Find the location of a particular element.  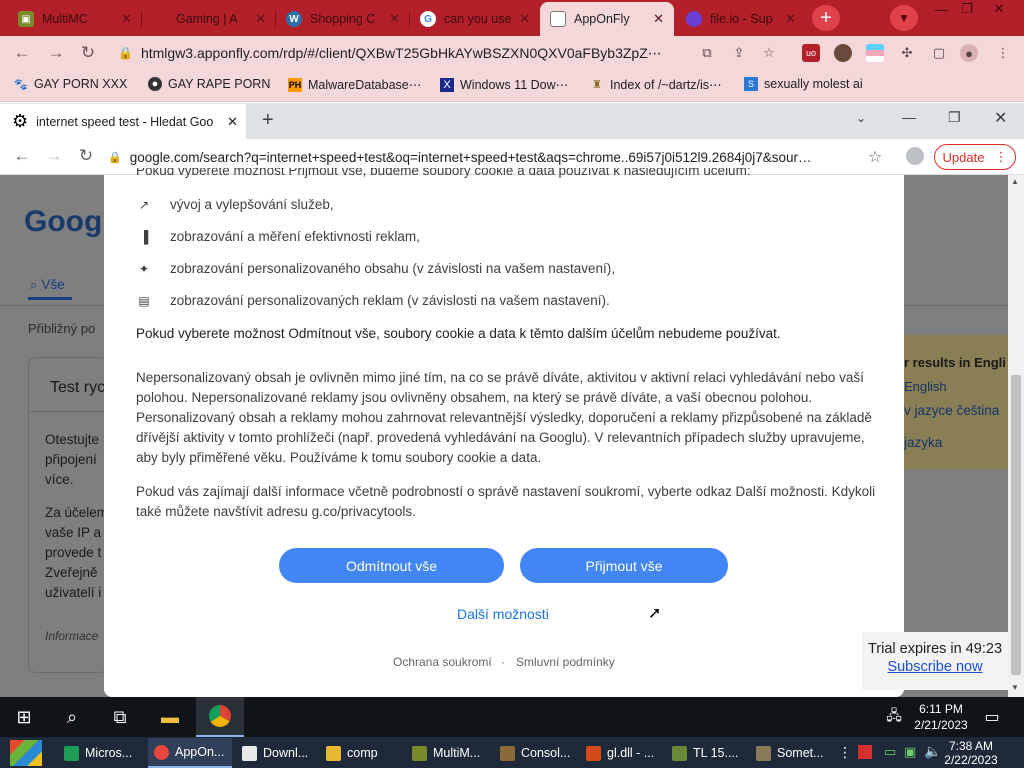

results-count: Přibližný po is located at coordinates (62, 328).